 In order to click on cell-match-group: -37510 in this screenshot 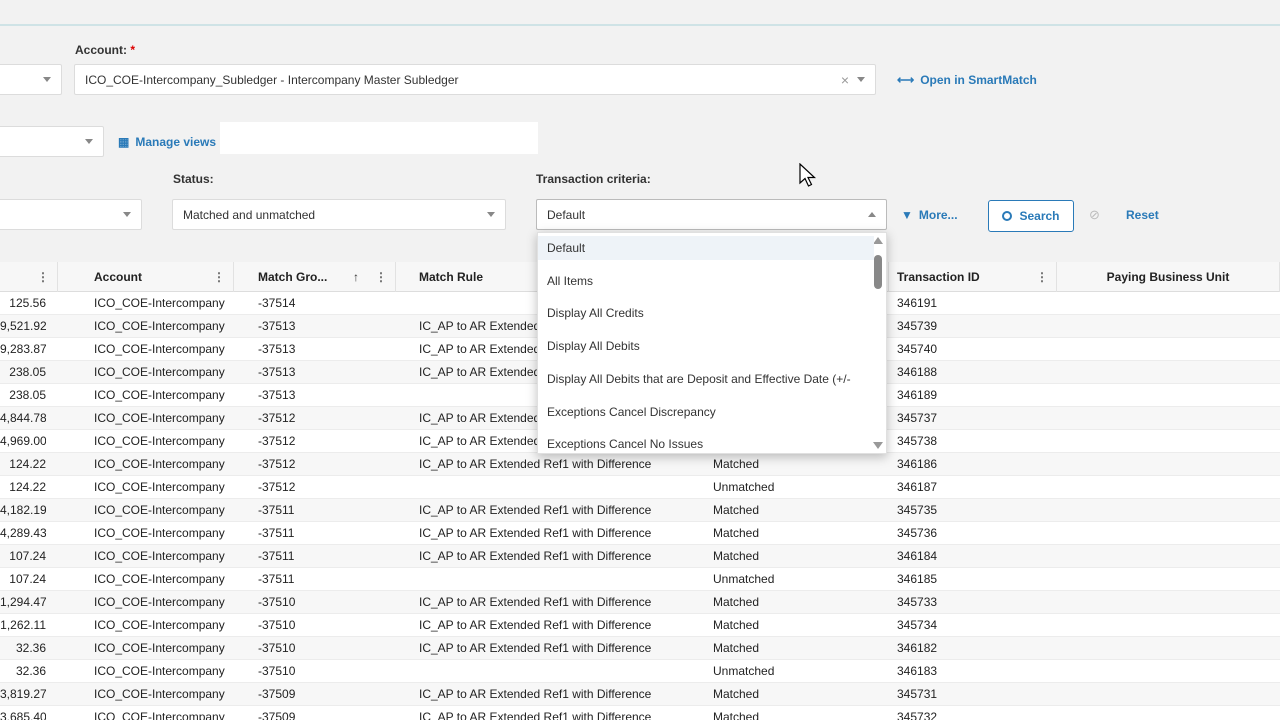, I will do `click(277, 671)`.